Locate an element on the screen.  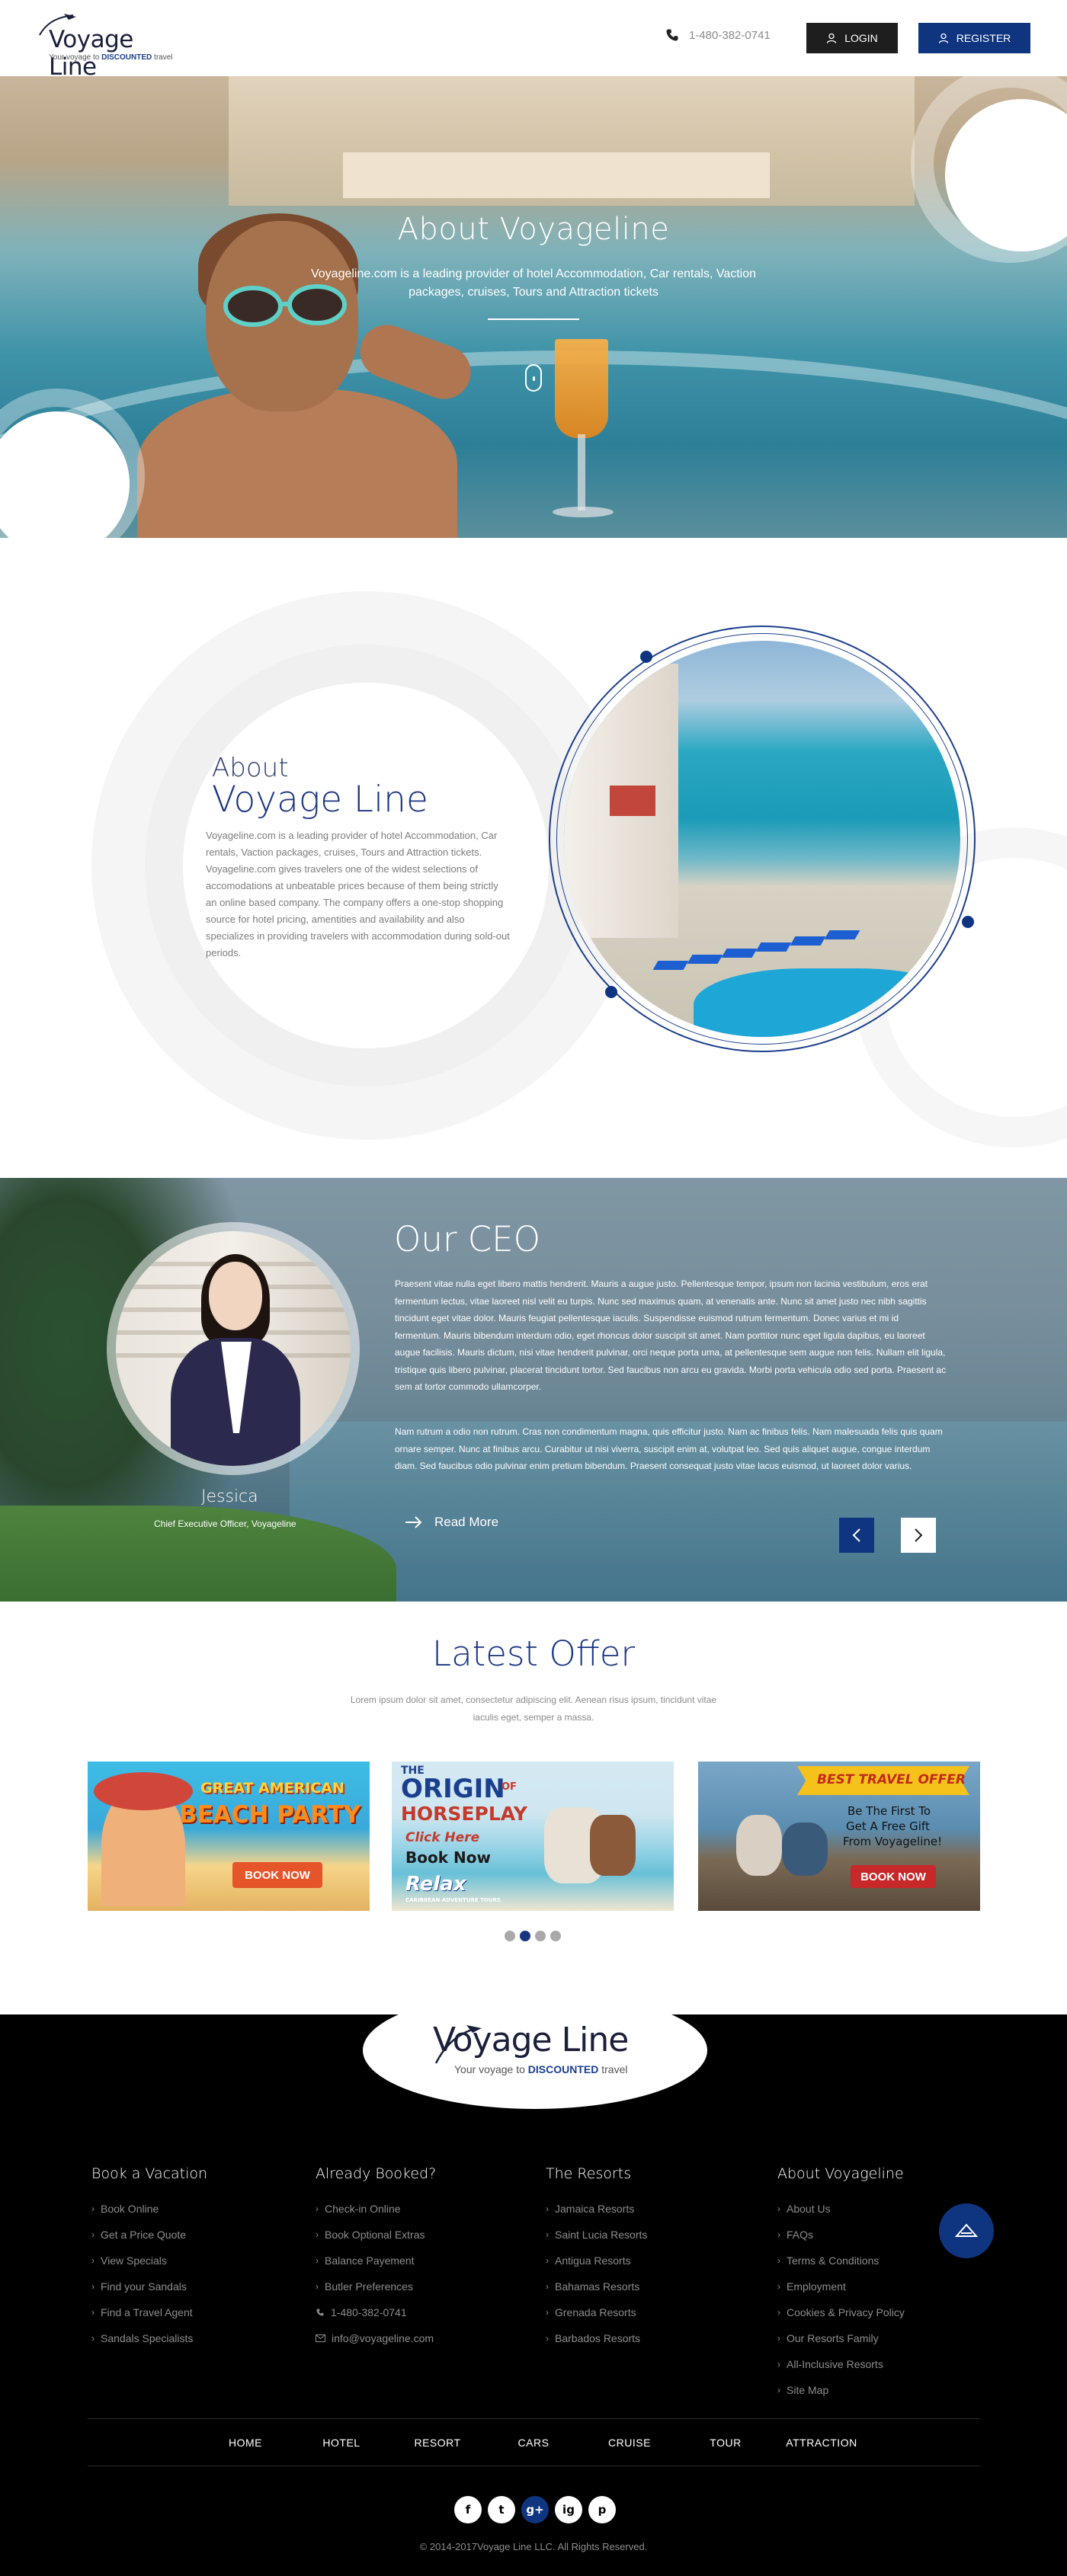
chevron-right-icon is located at coordinates (919, 1535).